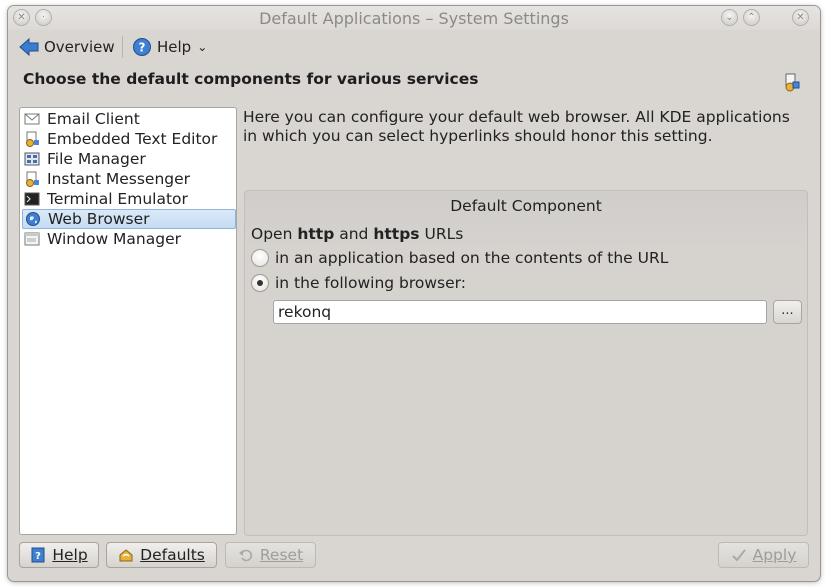 Image resolution: width=826 pixels, height=587 pixels. Describe the element at coordinates (396, 234) in the screenshot. I see `https-label: https` at that location.